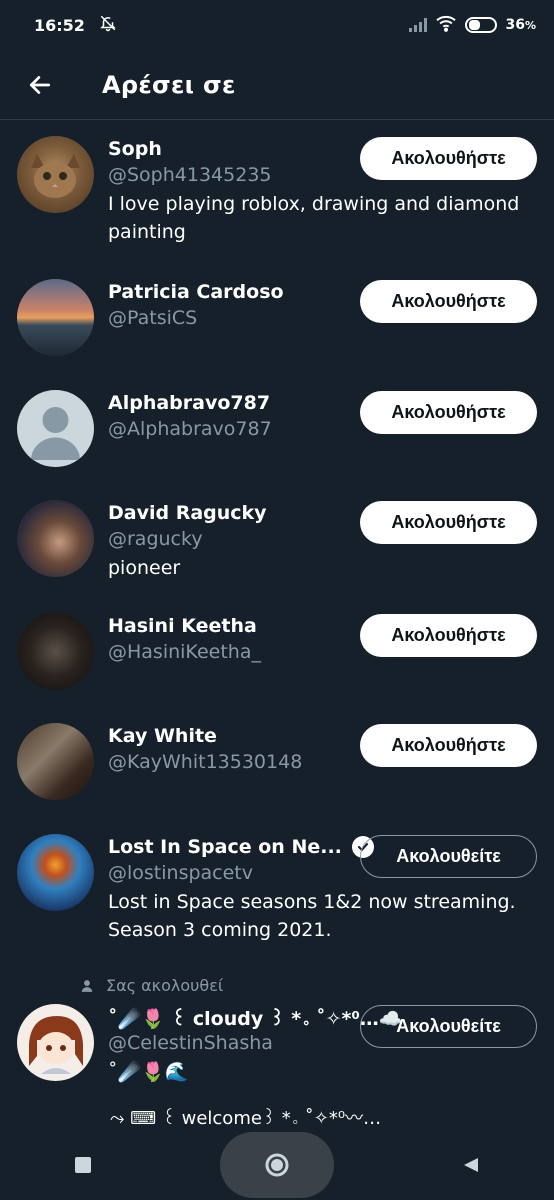 This screenshot has height=1200, width=554. What do you see at coordinates (277, 651) in the screenshot?
I see `list-item: Hasini Keetha @HasiniKeetha_ Ακολουθήστε` at bounding box center [277, 651].